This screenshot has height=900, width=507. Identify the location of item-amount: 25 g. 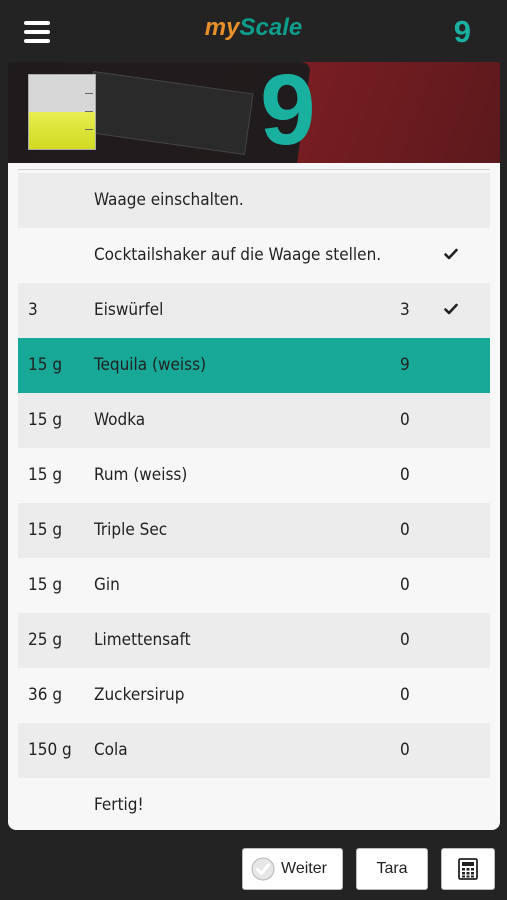
(45, 640).